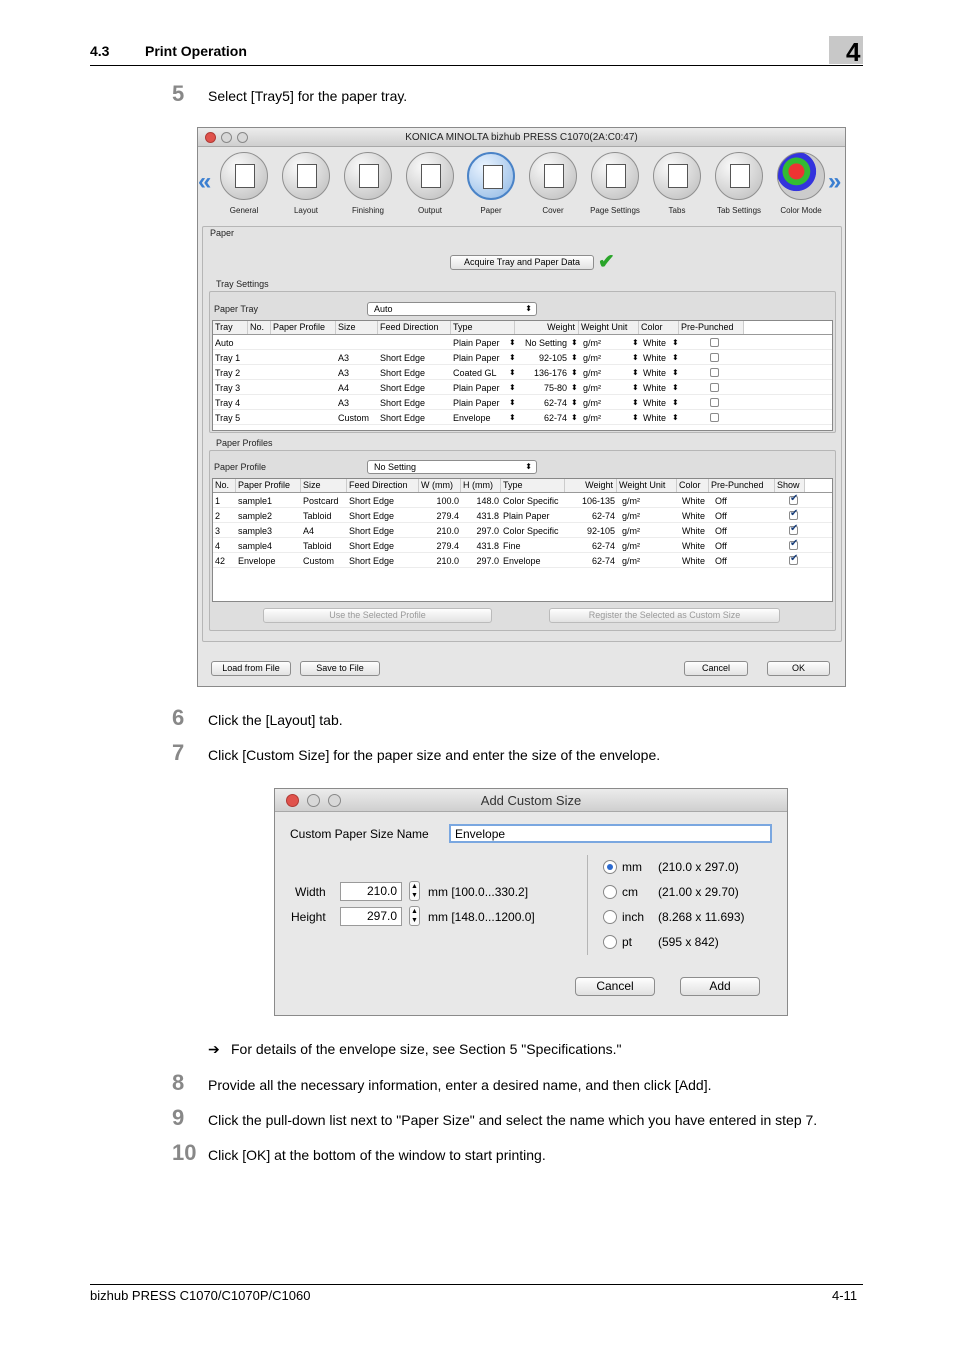  What do you see at coordinates (371, 891) in the screenshot?
I see `width-input: 210.0` at bounding box center [371, 891].